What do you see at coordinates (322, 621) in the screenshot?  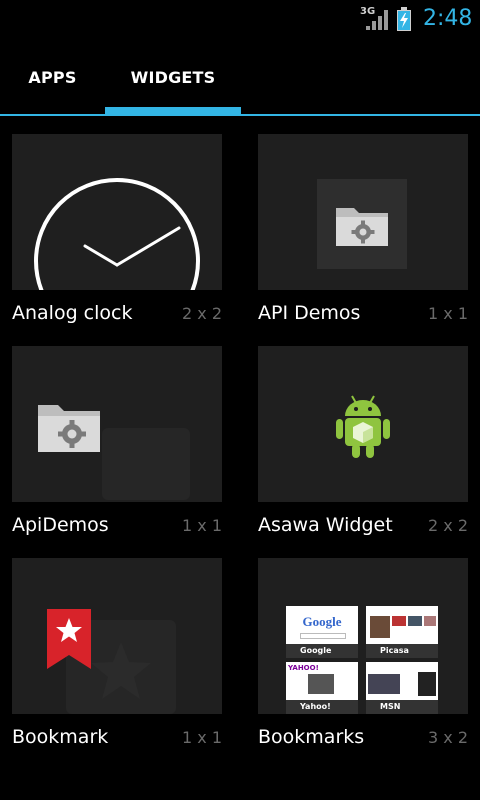 I see `thumbnail-logo: Google` at bounding box center [322, 621].